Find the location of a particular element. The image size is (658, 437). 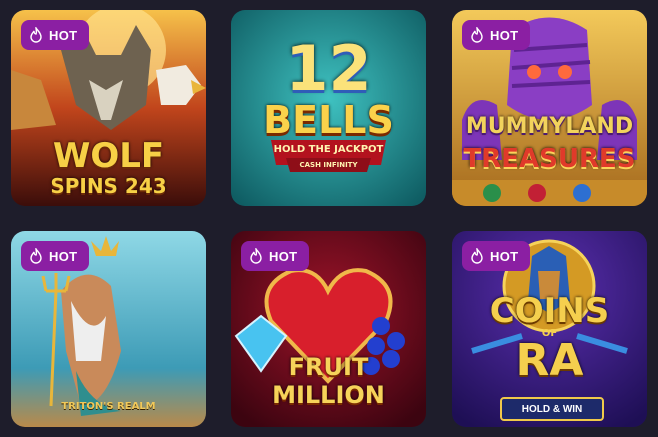

game-tile-tritons-realm: TRITON'S REALM HOT is located at coordinates (108, 329).